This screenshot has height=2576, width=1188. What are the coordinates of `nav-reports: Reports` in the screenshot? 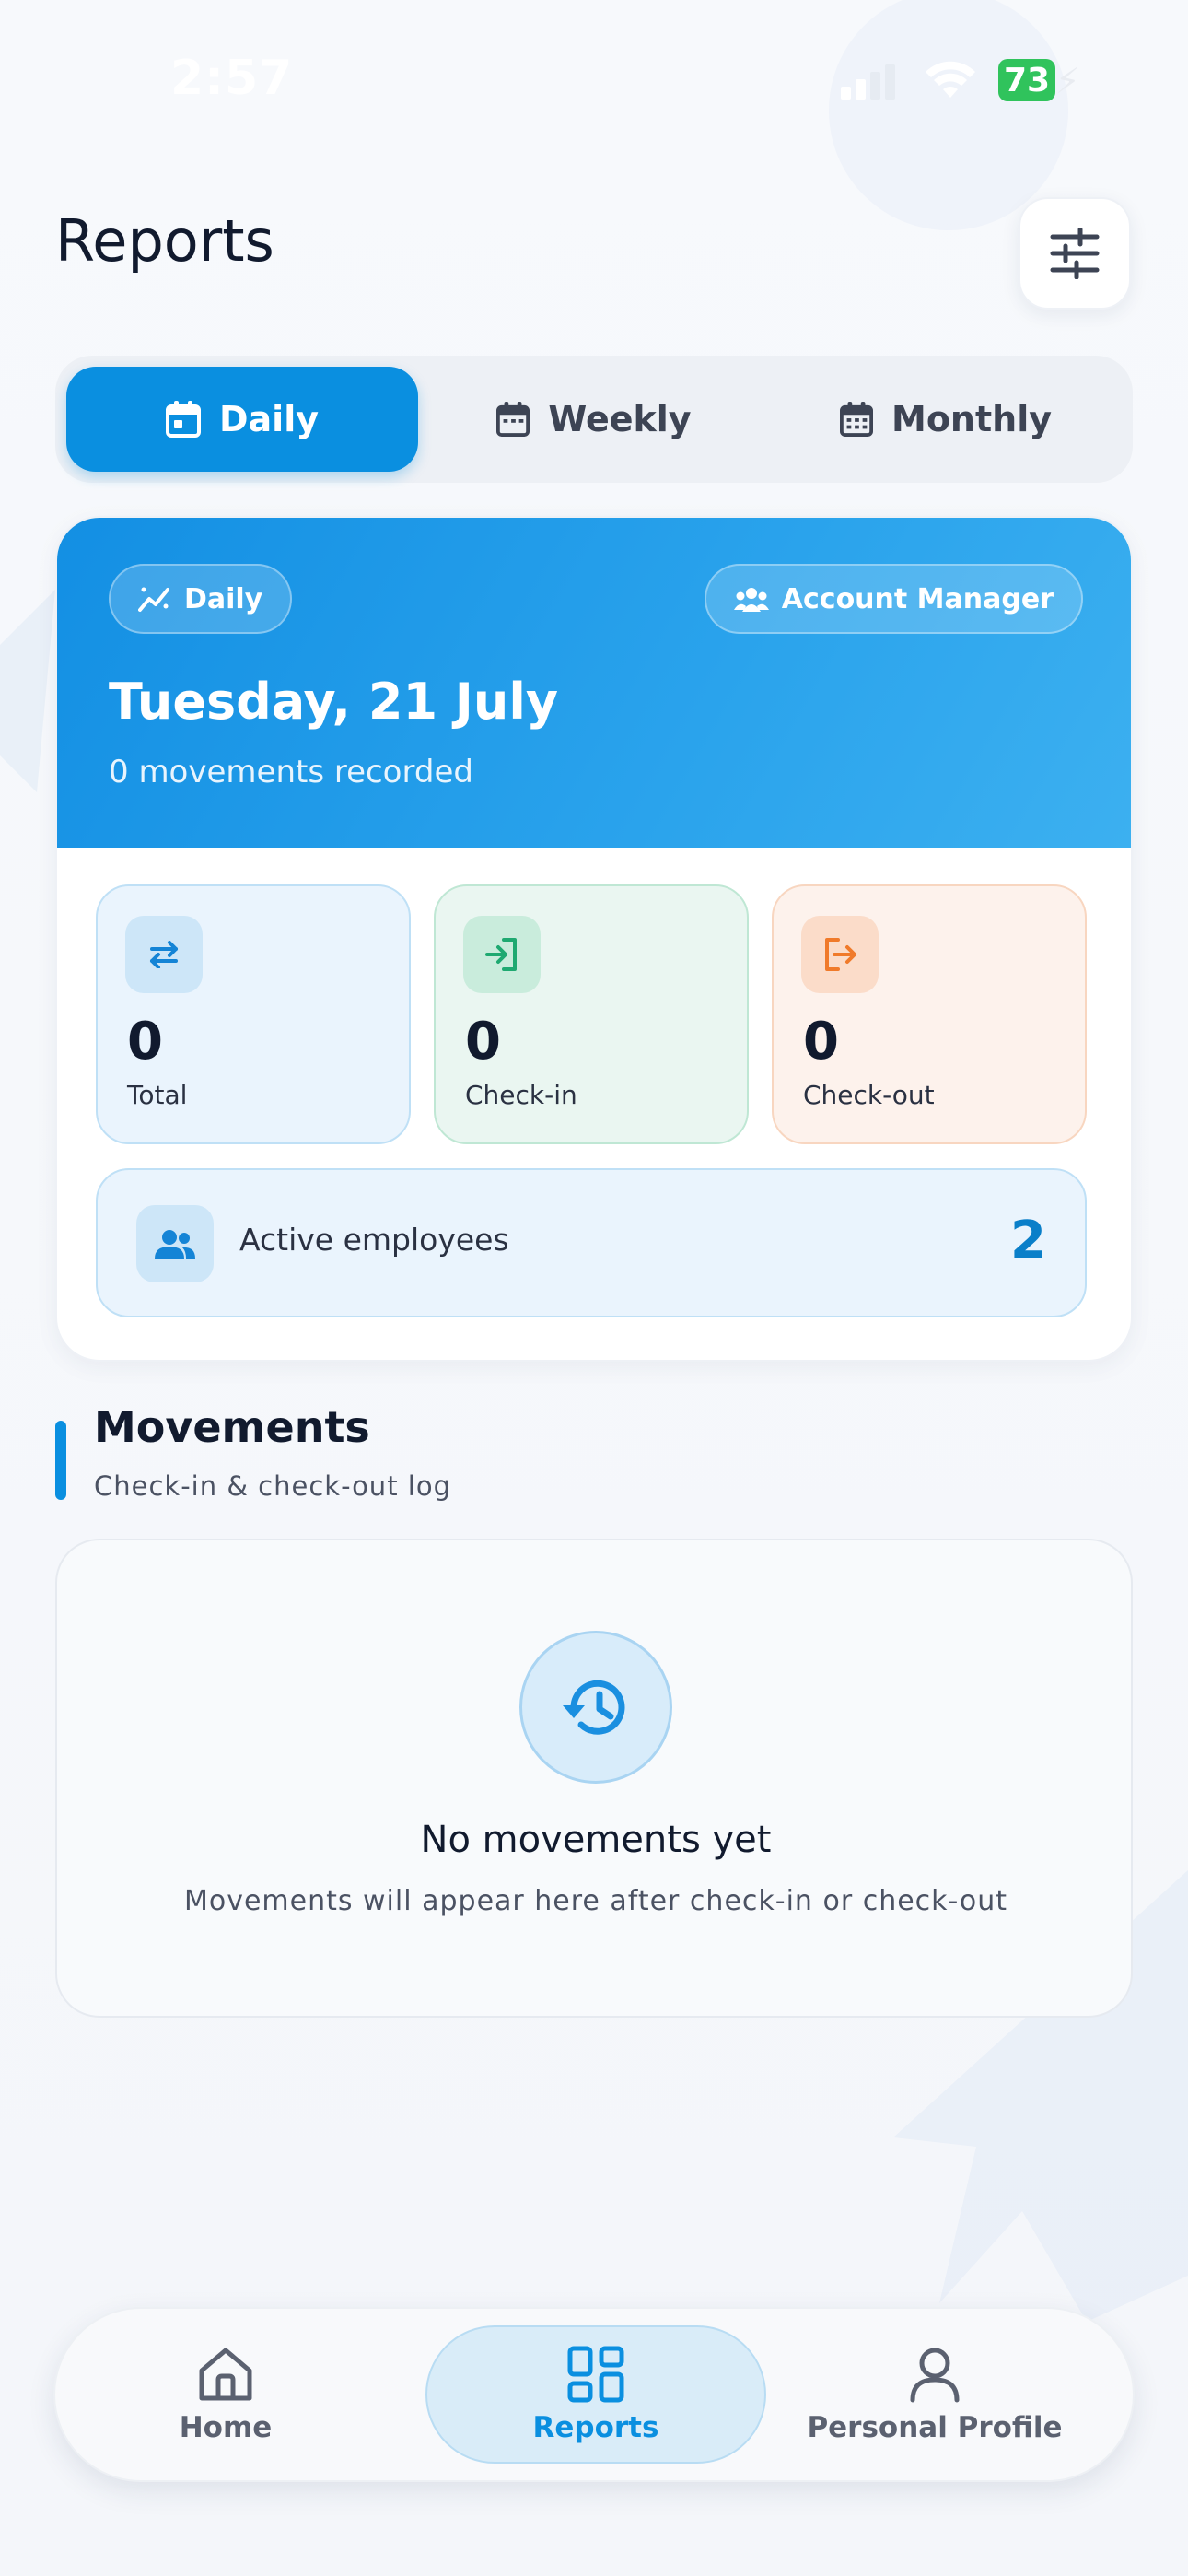 It's located at (595, 2394).